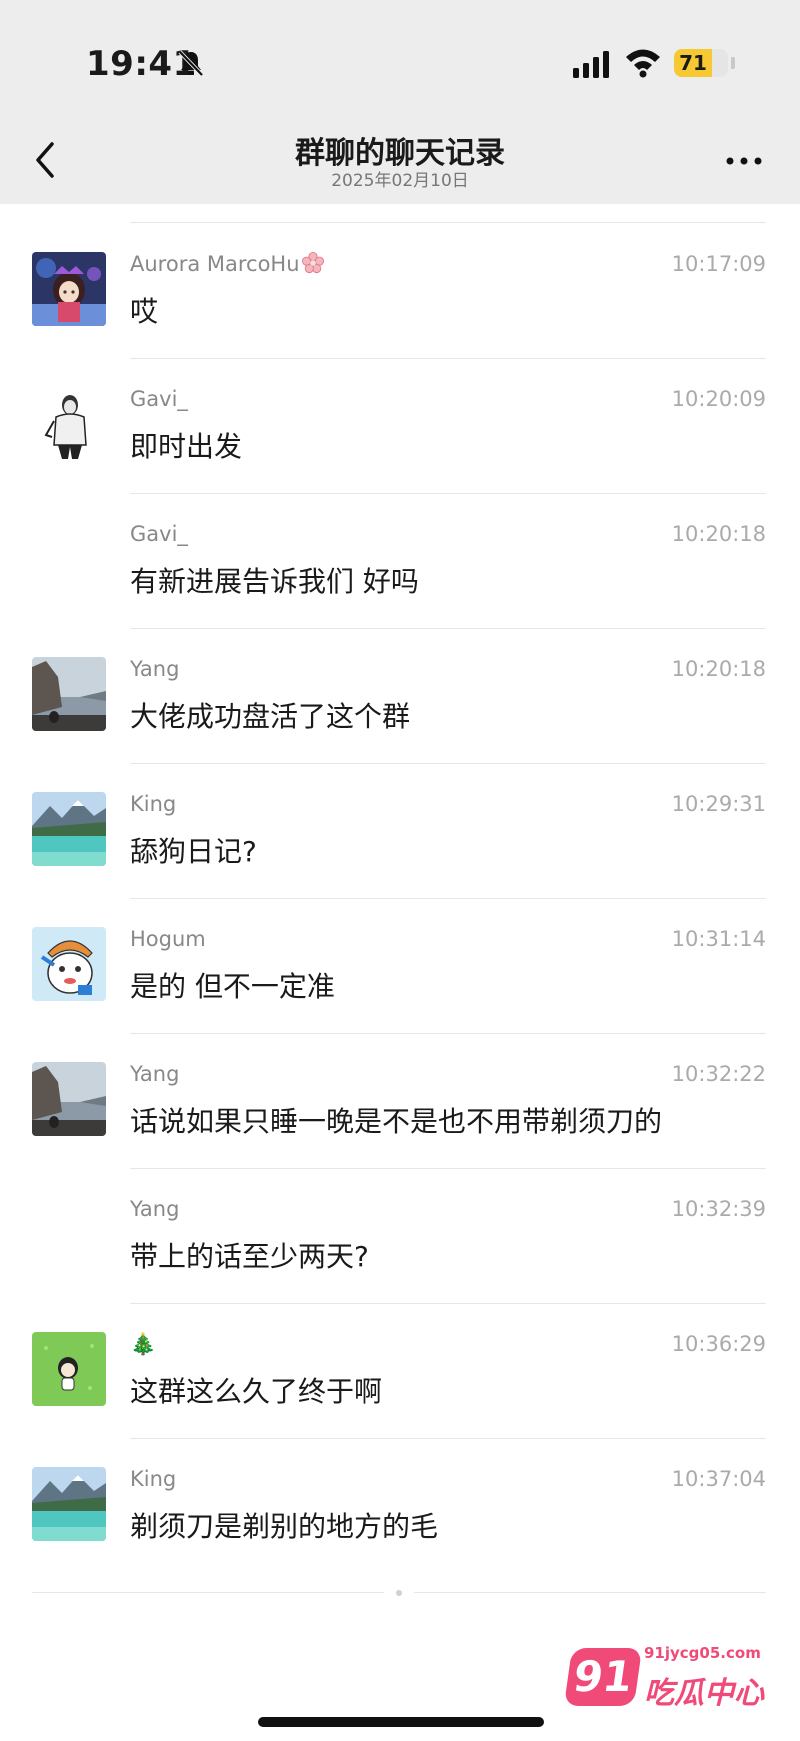 The image size is (800, 1741). What do you see at coordinates (590, 1592) in the screenshot?
I see `end-divider-right` at bounding box center [590, 1592].